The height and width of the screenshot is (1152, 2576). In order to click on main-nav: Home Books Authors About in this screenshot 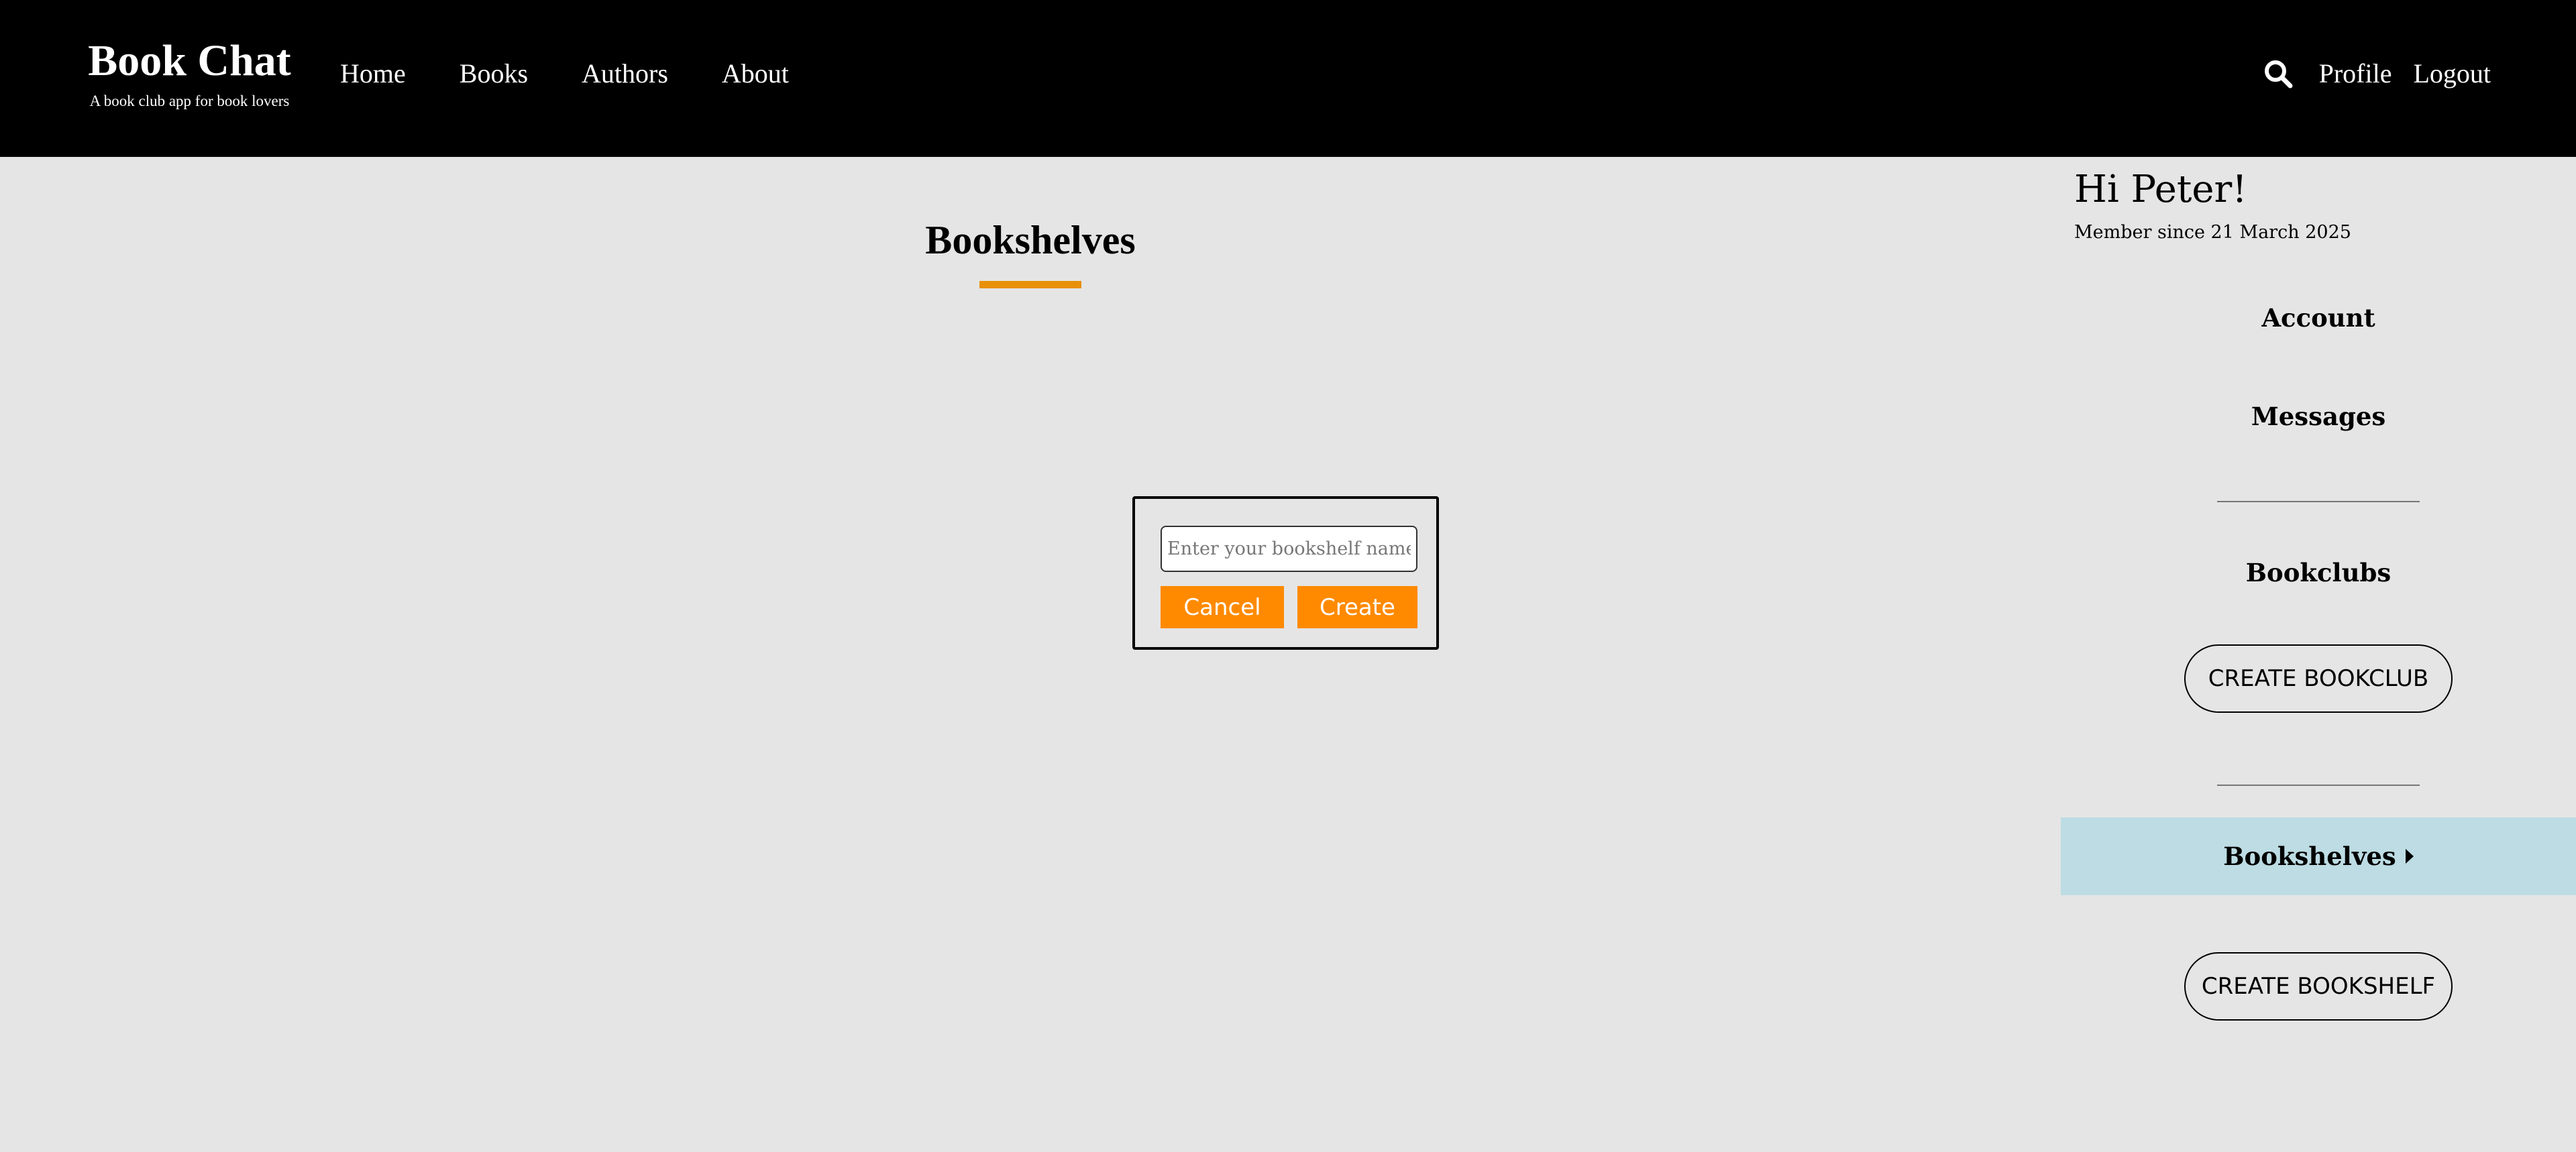, I will do `click(591, 74)`.